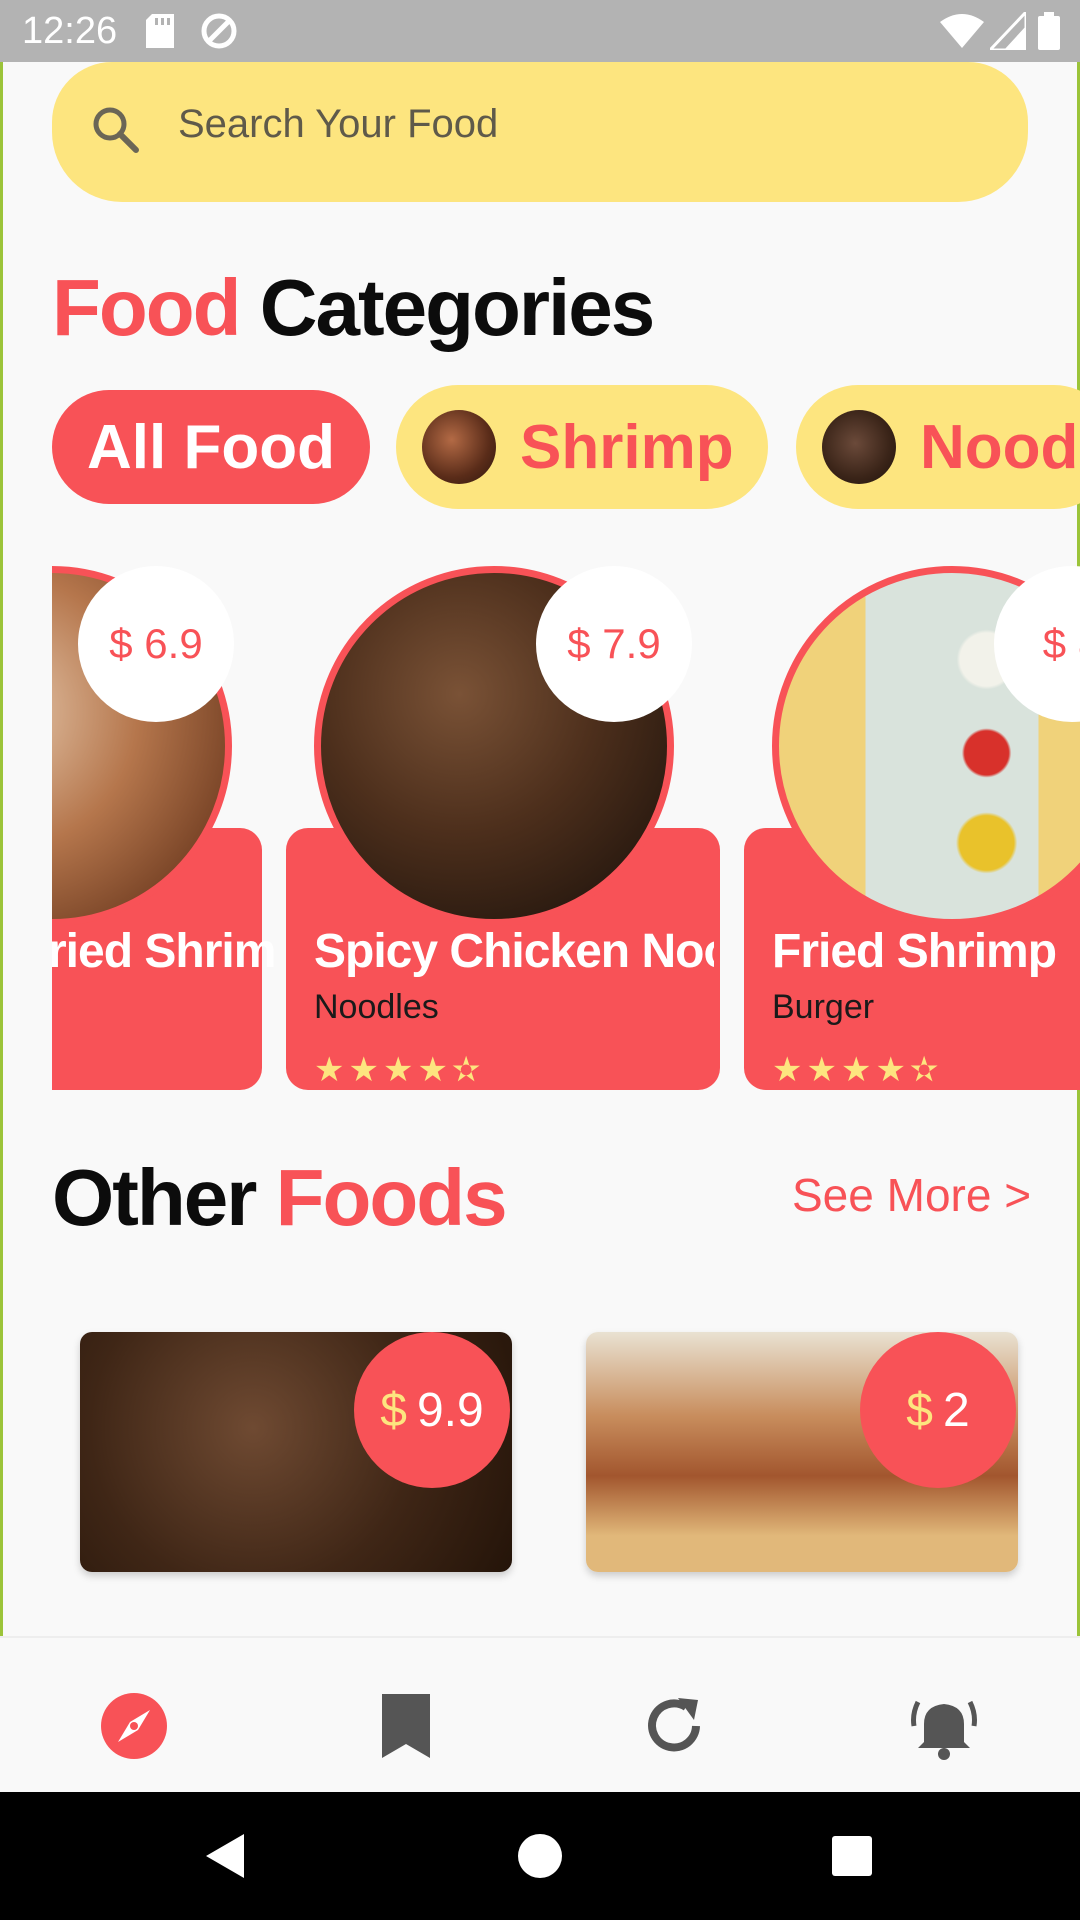  I want to click on category-chip-shrimp: Shrimp, so click(582, 447).